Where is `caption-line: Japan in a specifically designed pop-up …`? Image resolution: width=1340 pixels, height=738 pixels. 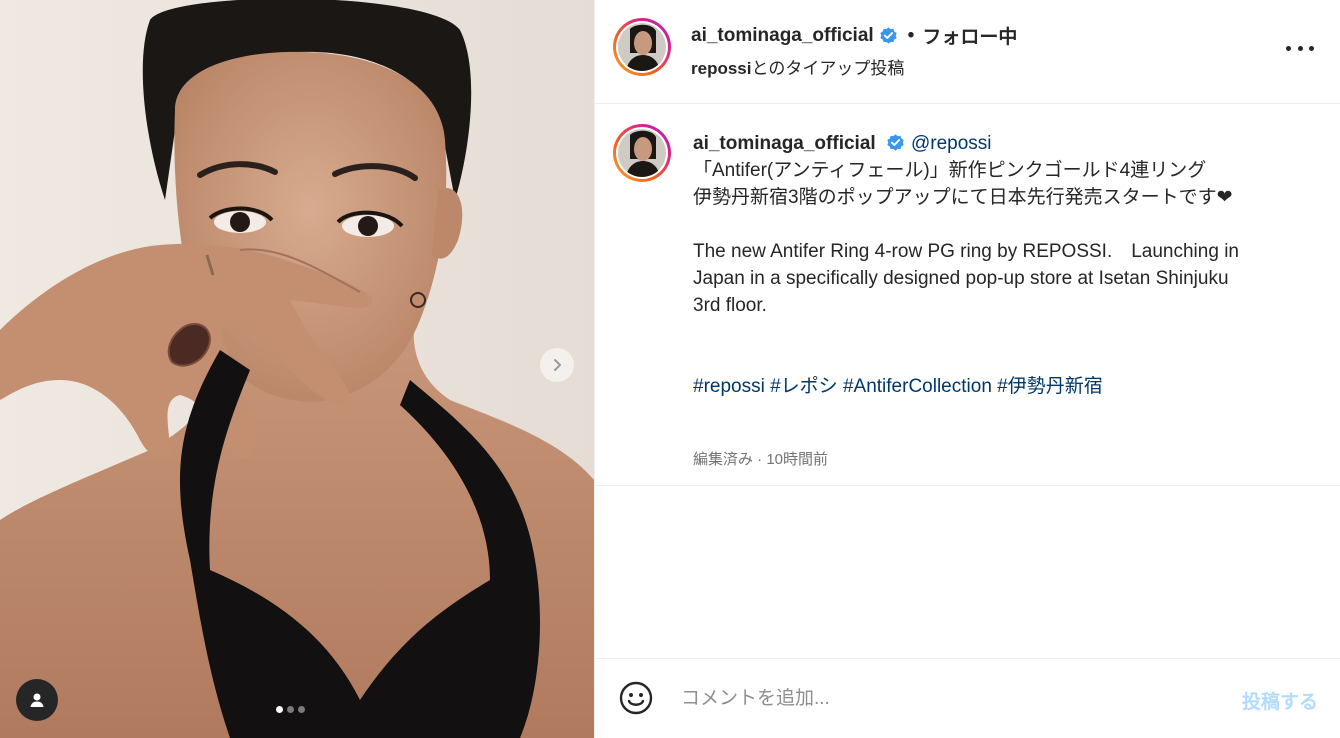
caption-line: Japan in a specifically designed pop-up … is located at coordinates (961, 278).